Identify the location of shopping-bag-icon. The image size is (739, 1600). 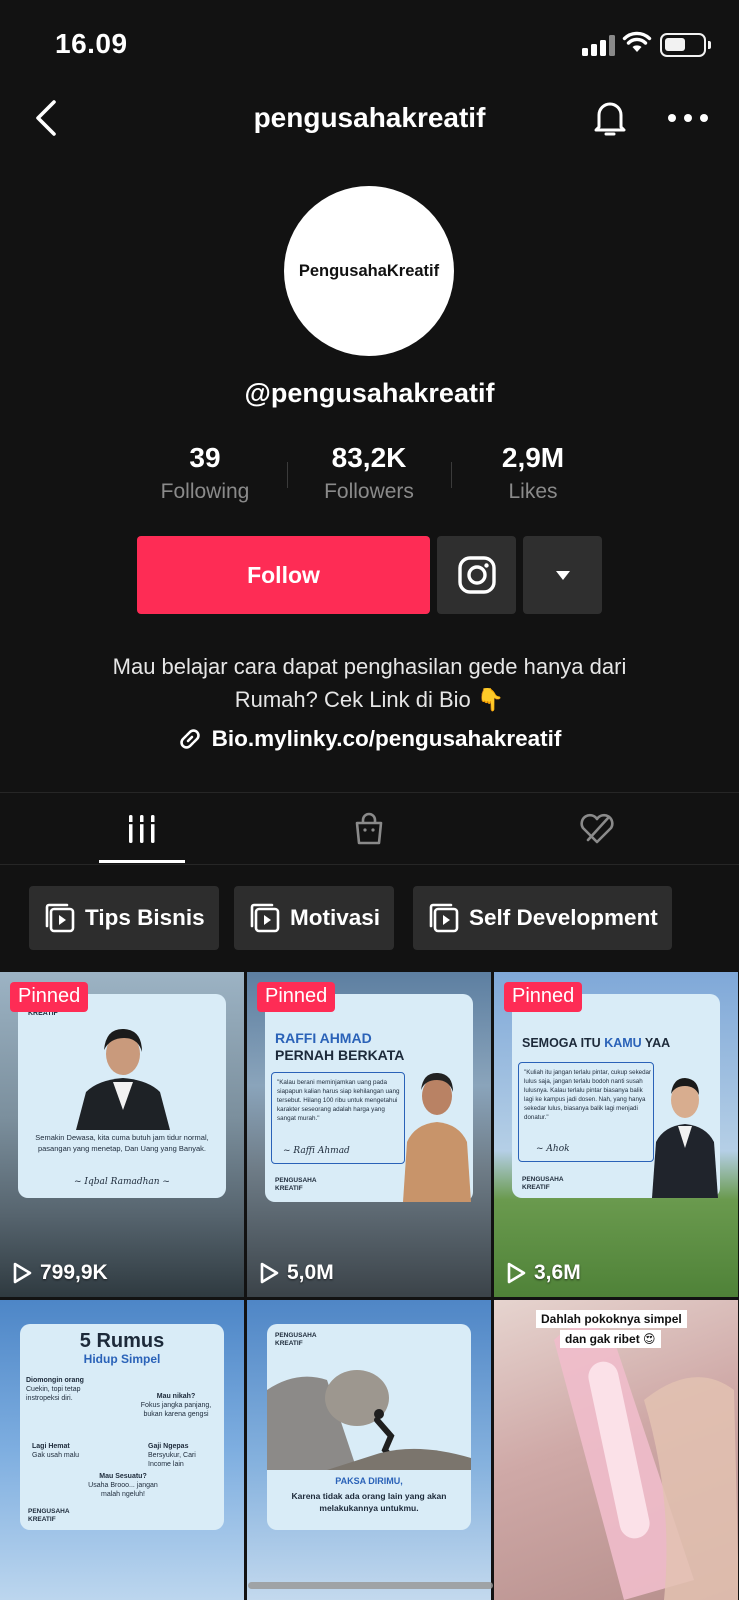
(369, 828).